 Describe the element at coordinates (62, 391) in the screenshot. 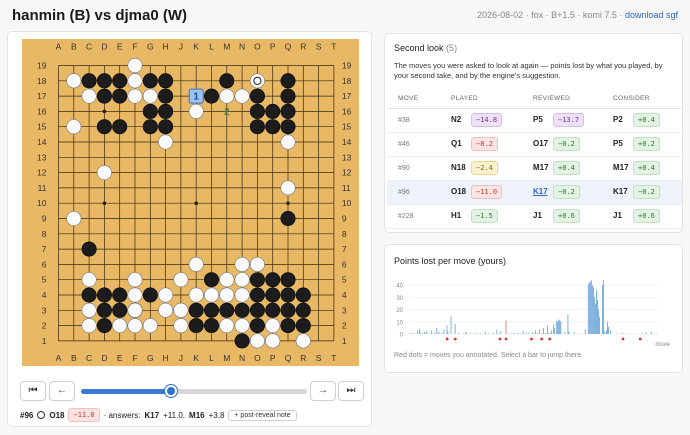

I see `prev-move-button: ←` at that location.